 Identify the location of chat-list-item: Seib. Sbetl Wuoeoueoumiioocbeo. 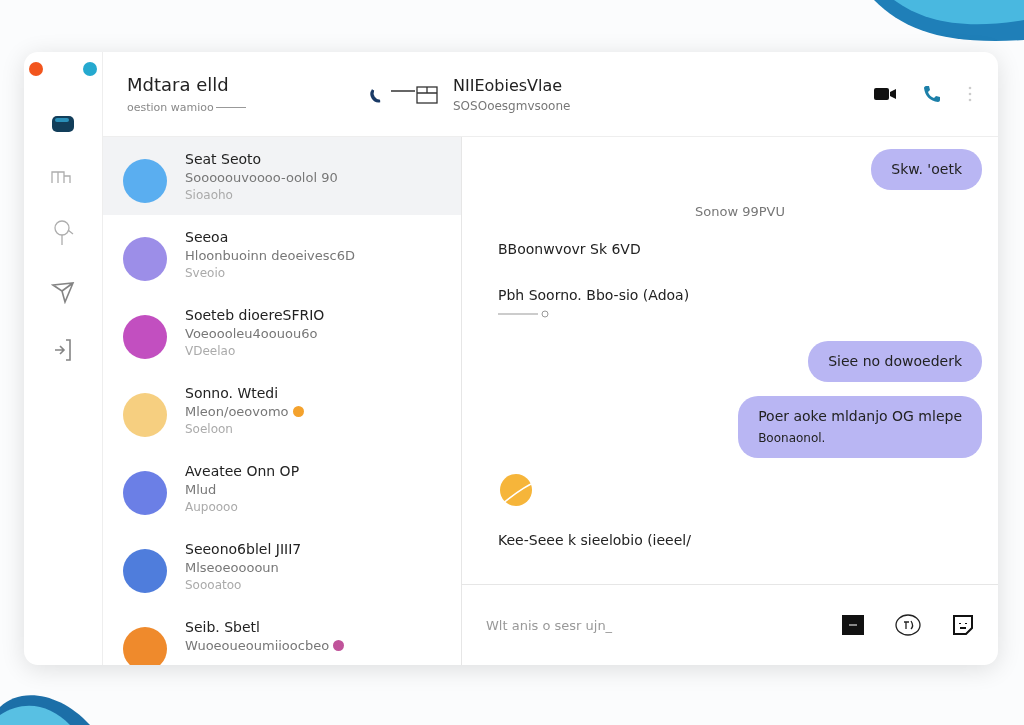
(282, 635).